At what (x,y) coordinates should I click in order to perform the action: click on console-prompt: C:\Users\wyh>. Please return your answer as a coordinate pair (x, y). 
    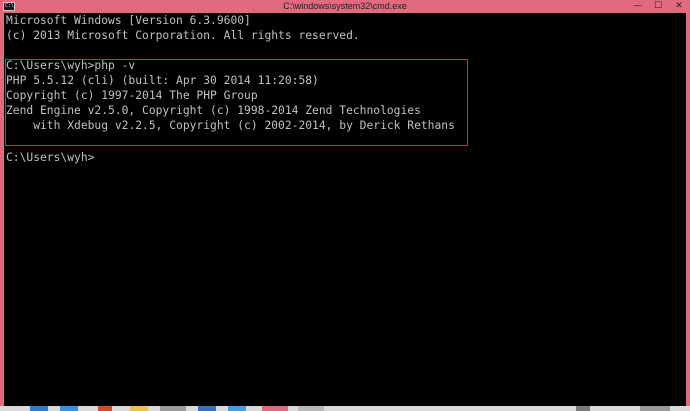
    Looking at the image, I should click on (50, 157).